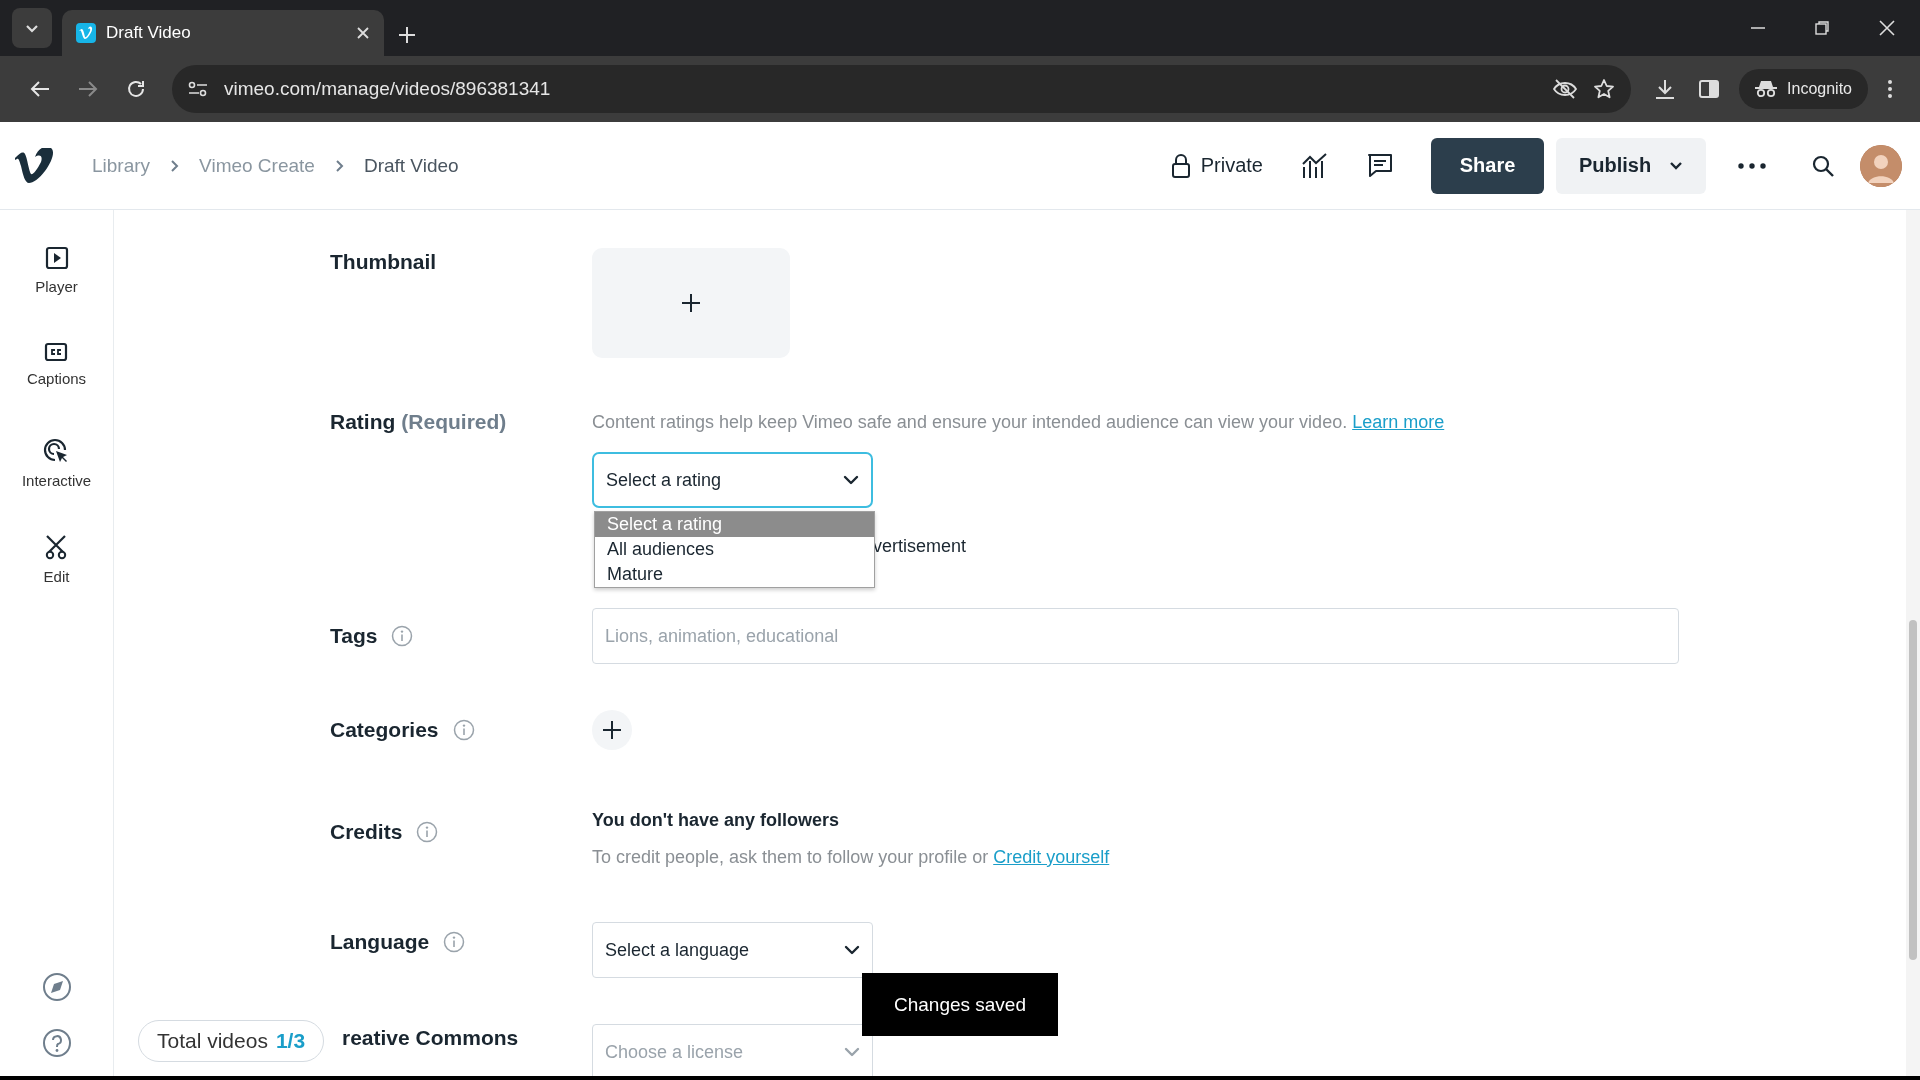 Image resolution: width=1920 pixels, height=1080 pixels. I want to click on sidebar-item: Player, so click(56, 294).